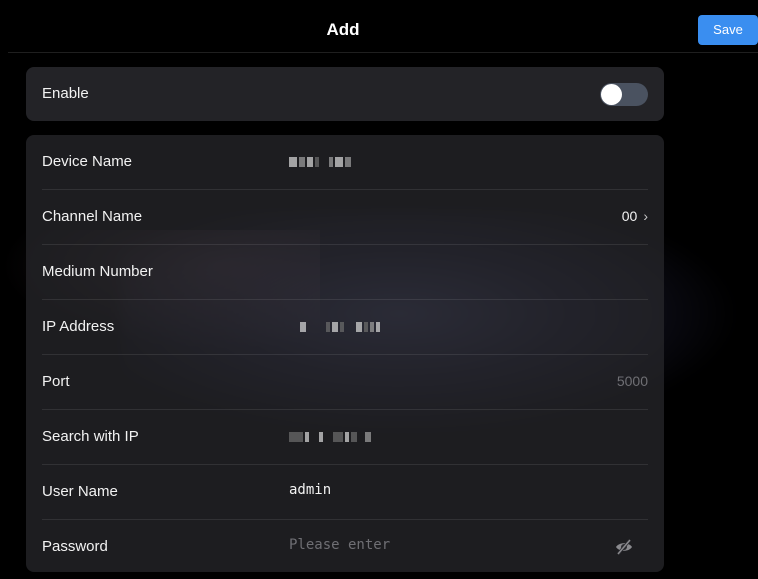  I want to click on ip-address-row: IP Address, so click(345, 327).